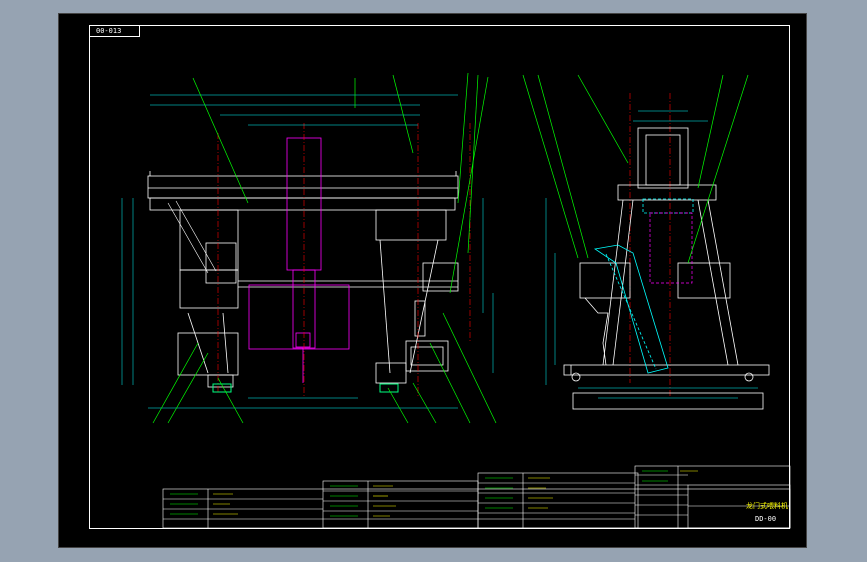 This screenshot has height=562, width=867. What do you see at coordinates (766, 519) in the screenshot?
I see `drawing-number: DD-00` at bounding box center [766, 519].